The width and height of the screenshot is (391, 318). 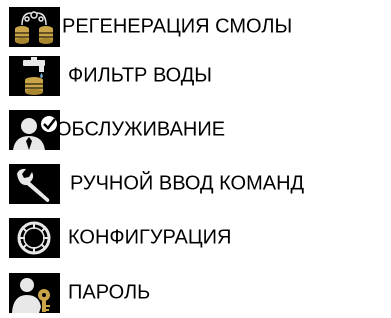 I want to click on menu-item-label: КОНФИГУРАЦИЯ, so click(x=150, y=237).